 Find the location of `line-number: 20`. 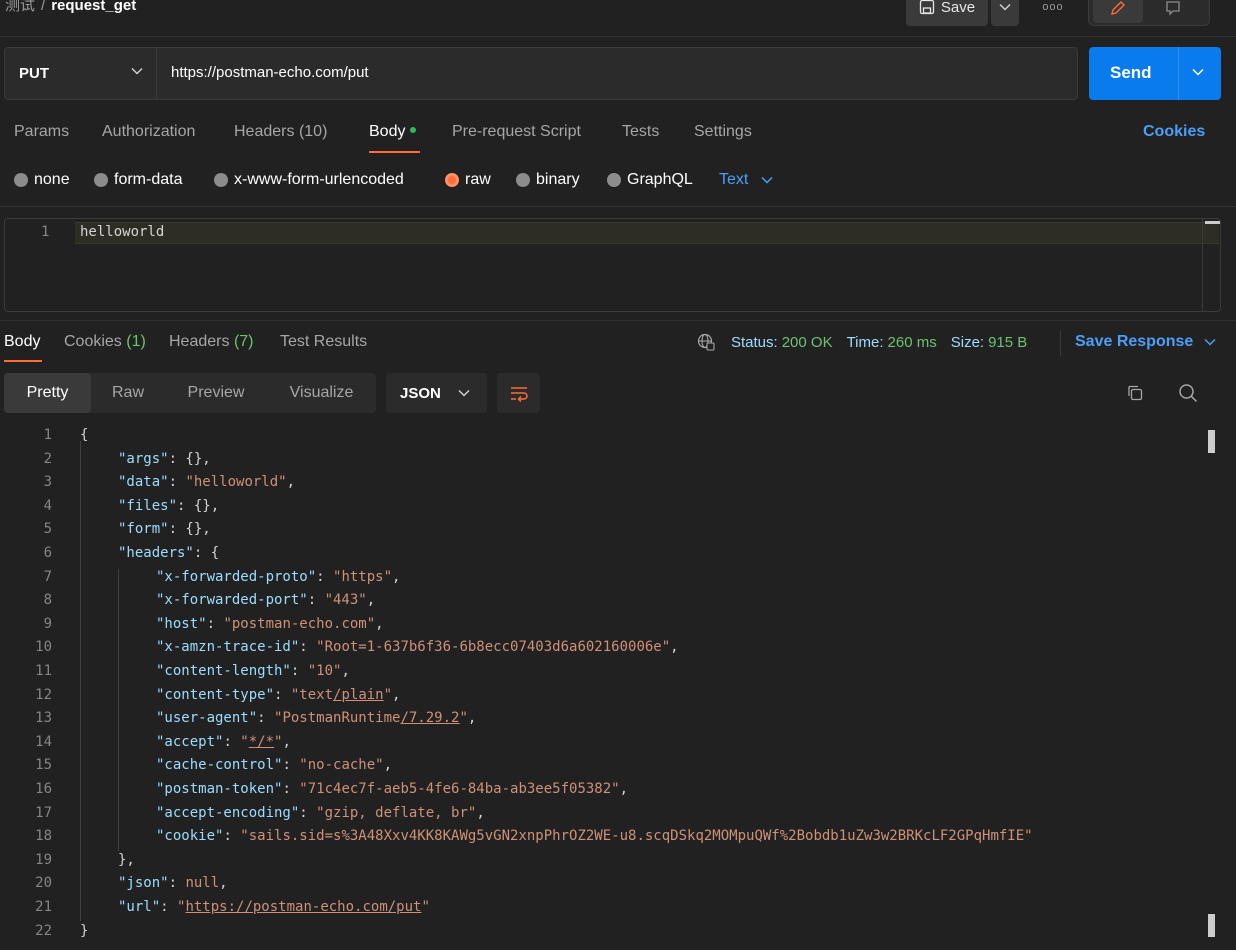

line-number: 20 is located at coordinates (43, 883).